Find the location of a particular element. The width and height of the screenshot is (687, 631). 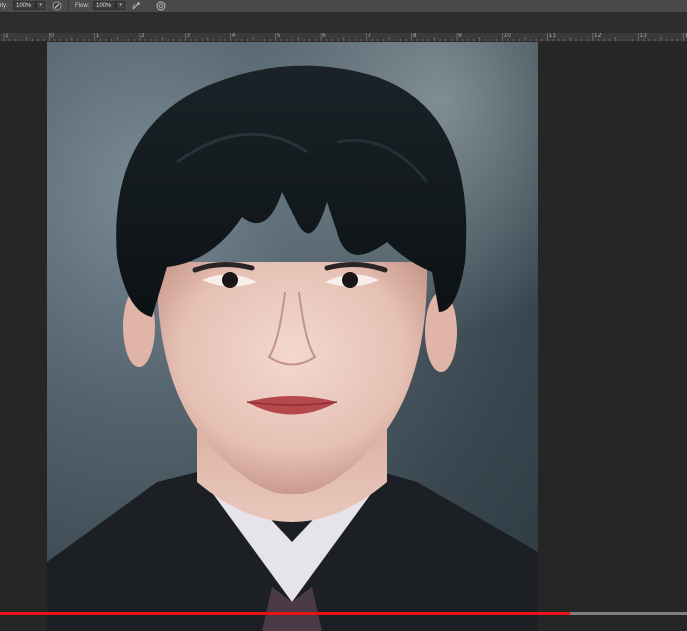

ruler-label: 5 is located at coordinates (278, 36).